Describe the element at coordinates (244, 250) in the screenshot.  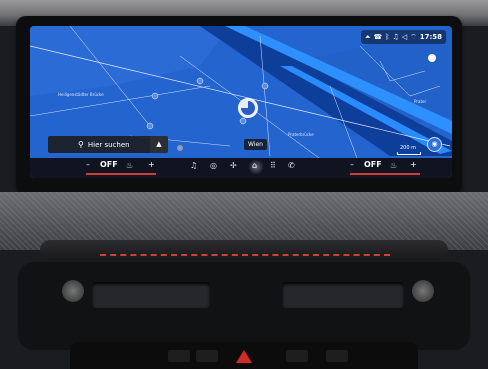
I see `dashboard-trim` at that location.